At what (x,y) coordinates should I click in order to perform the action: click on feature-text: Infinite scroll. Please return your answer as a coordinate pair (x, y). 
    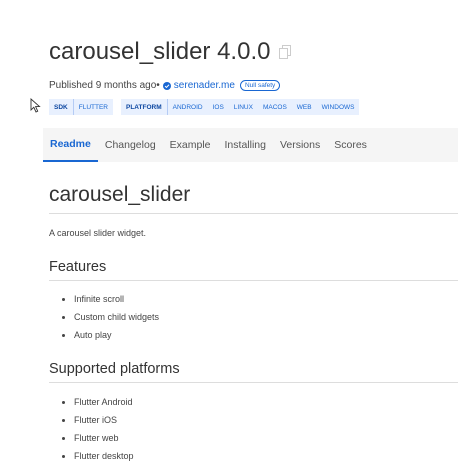
    Looking at the image, I should click on (99, 299).